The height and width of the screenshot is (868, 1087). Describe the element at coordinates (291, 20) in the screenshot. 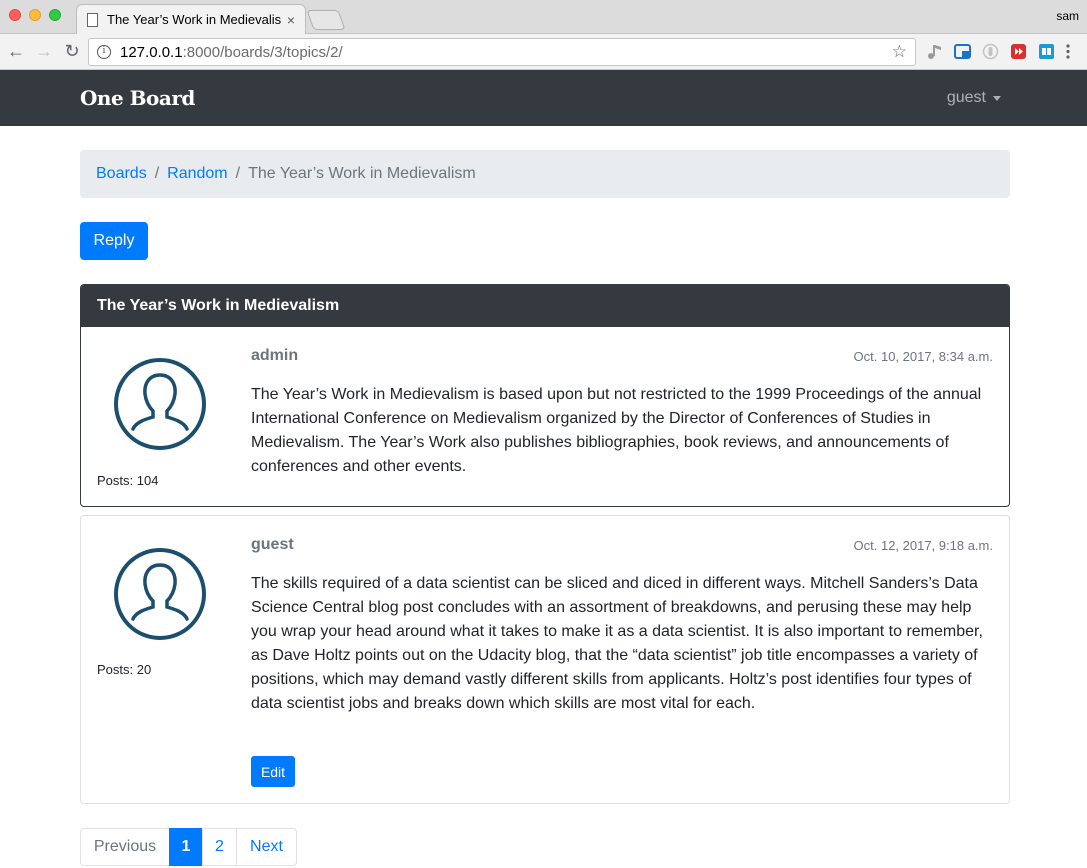

I see `tab-close-icon: ×` at that location.